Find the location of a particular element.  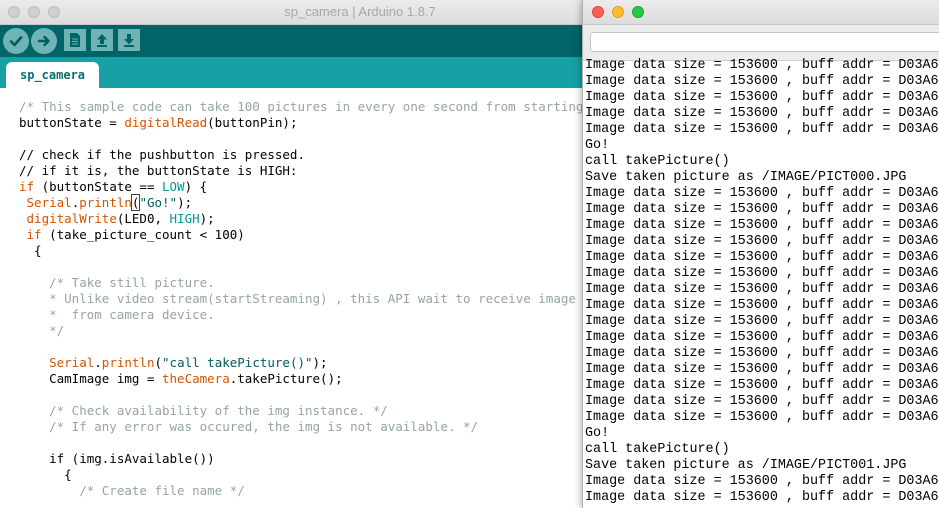

code-line: * from camera device. is located at coordinates (316, 315).